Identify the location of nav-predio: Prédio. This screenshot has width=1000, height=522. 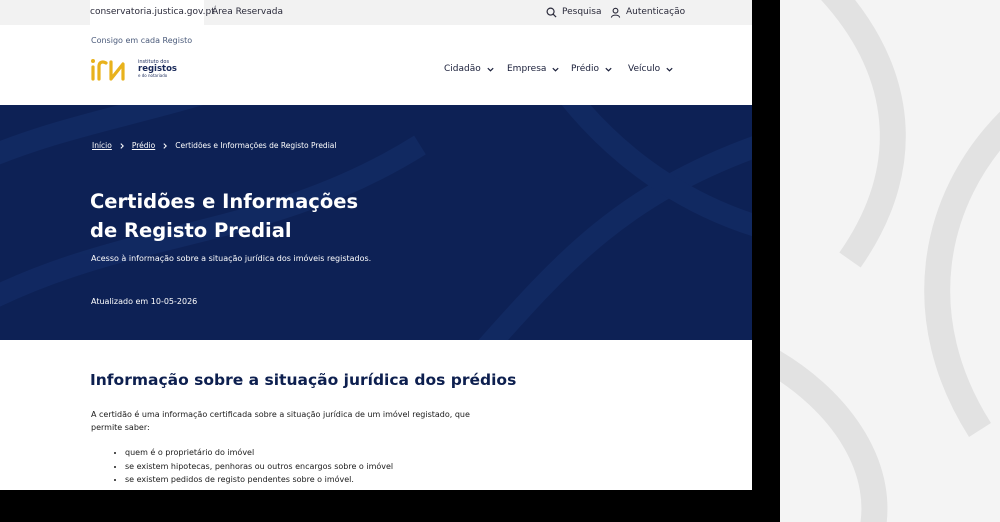
(592, 69).